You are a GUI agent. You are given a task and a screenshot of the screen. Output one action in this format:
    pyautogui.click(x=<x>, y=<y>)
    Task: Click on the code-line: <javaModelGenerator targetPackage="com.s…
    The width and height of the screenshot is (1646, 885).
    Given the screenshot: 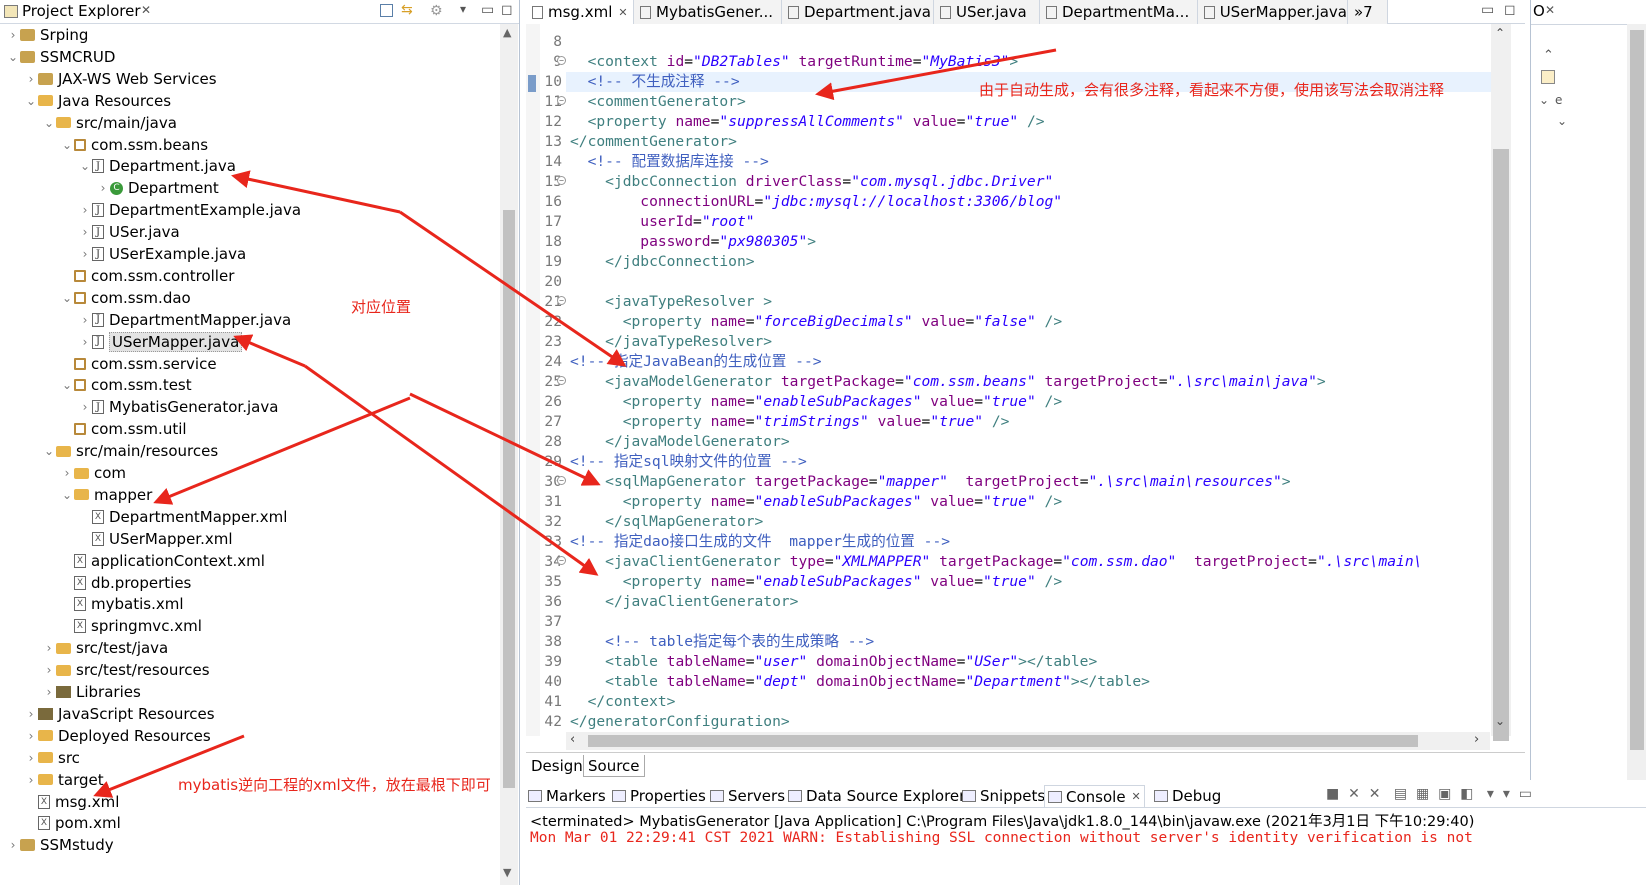 What is the action you would take?
    pyautogui.click(x=948, y=382)
    